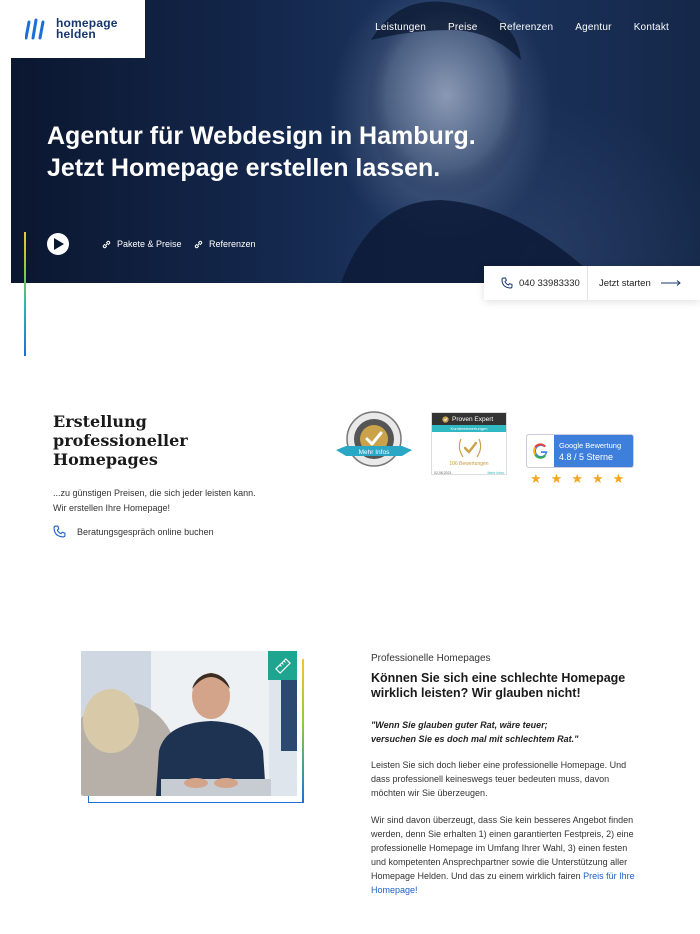  I want to click on play-icon, so click(59, 244).